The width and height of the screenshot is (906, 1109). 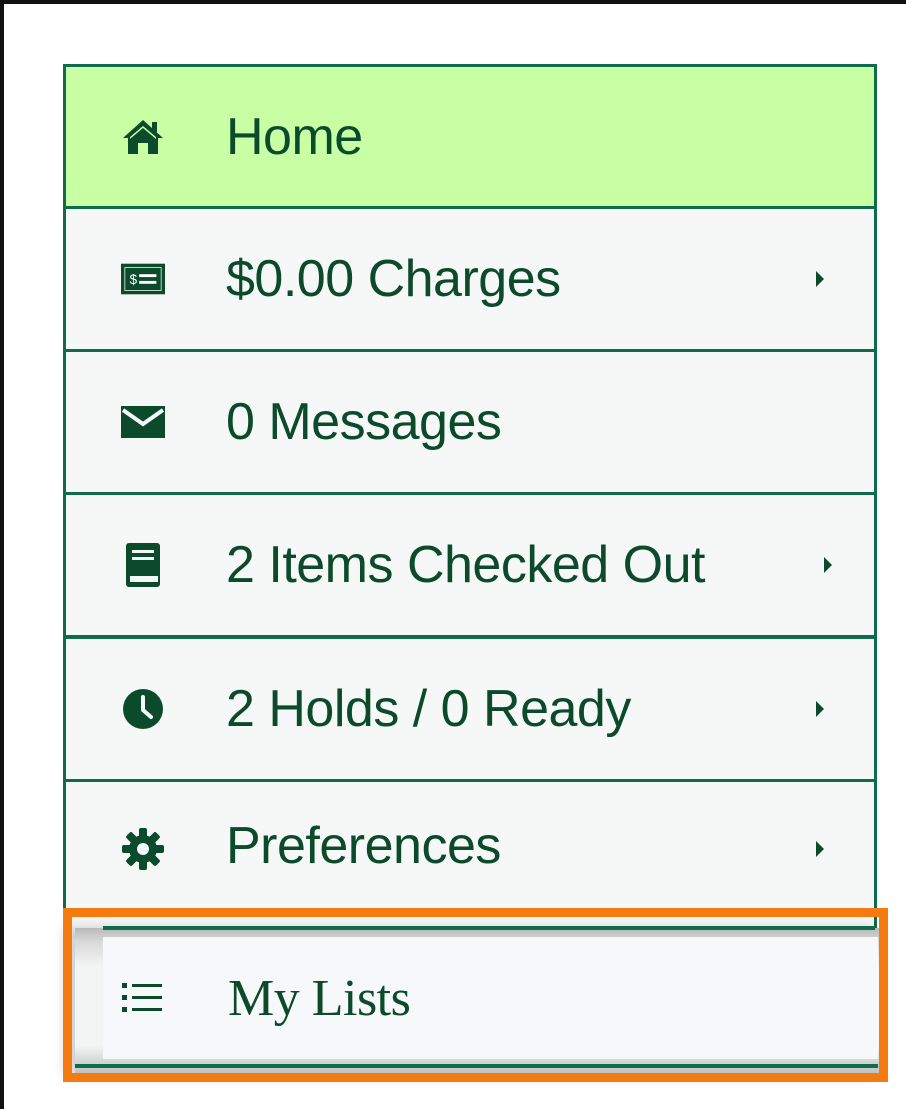 What do you see at coordinates (143, 137) in the screenshot?
I see `home-icon` at bounding box center [143, 137].